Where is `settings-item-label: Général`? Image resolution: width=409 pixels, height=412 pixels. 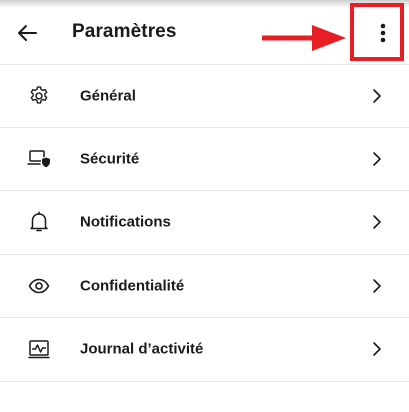 settings-item-label: Général is located at coordinates (108, 96).